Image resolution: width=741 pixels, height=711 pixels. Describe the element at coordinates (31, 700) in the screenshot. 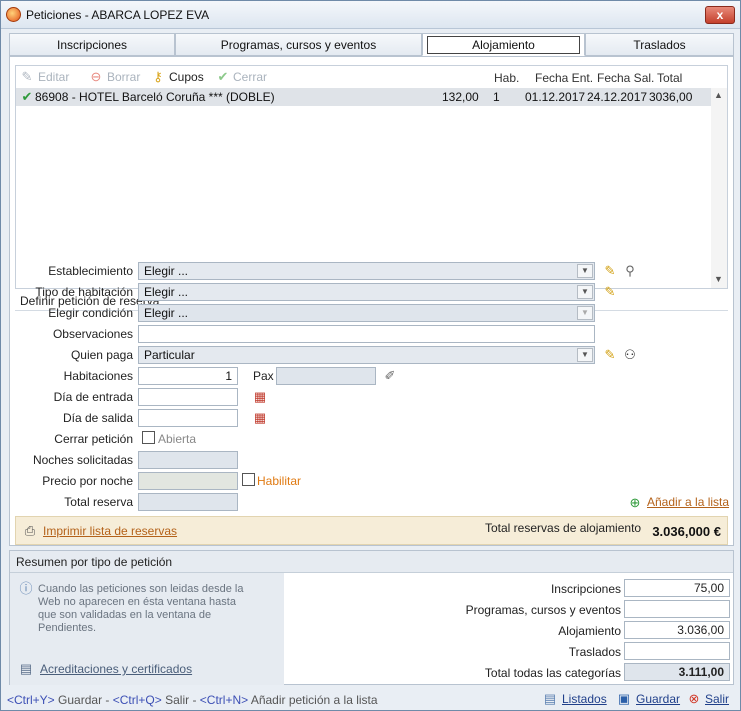

I see `shortcut-key: <Ctrl+Y>` at that location.